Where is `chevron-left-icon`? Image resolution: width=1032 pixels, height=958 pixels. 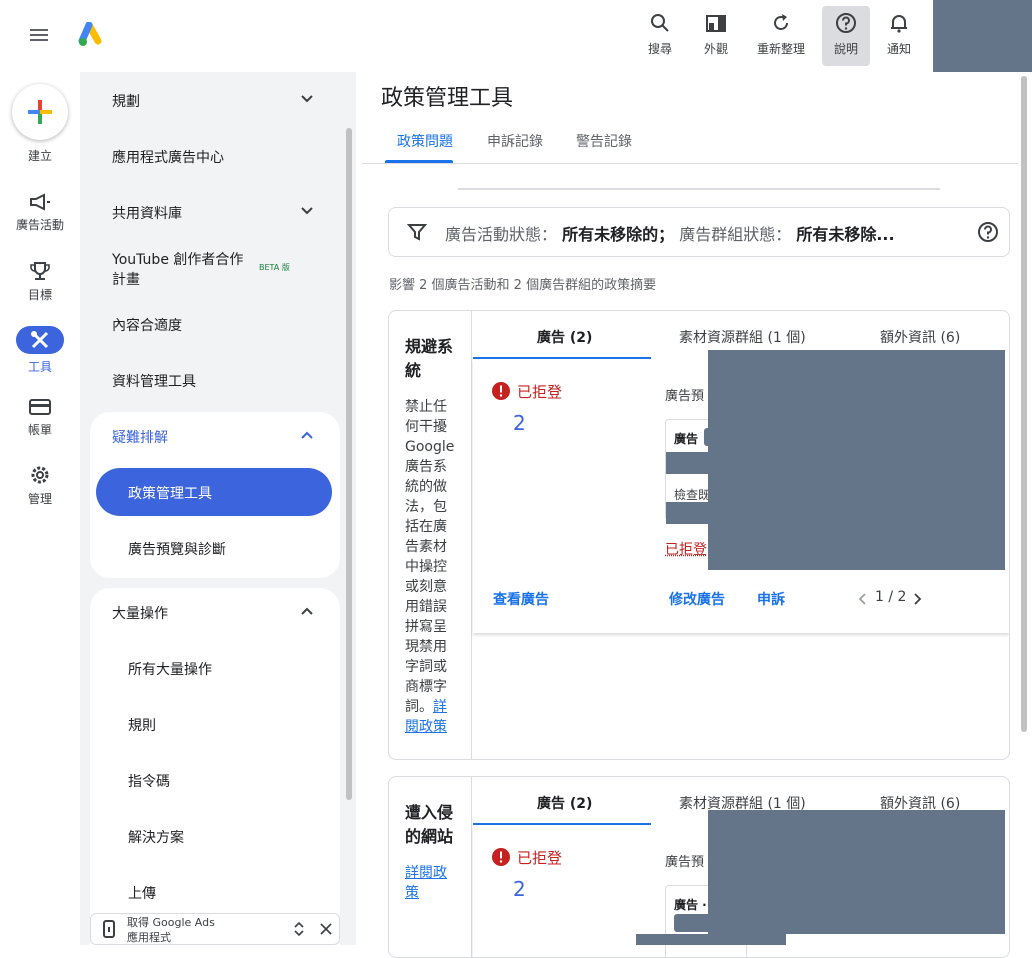 chevron-left-icon is located at coordinates (862, 599).